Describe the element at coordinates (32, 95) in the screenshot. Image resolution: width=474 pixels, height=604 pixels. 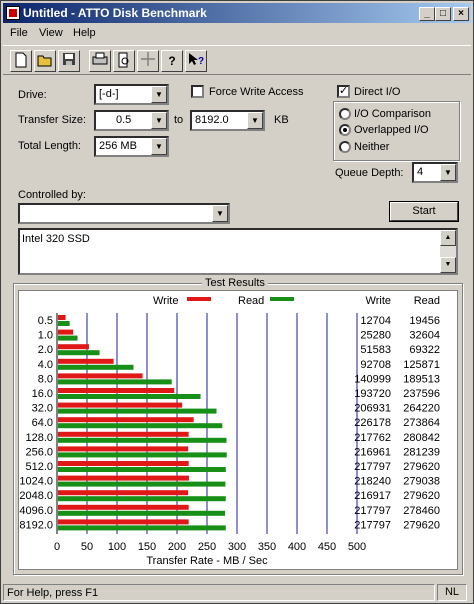
I see `drive-label: Drive:` at that location.